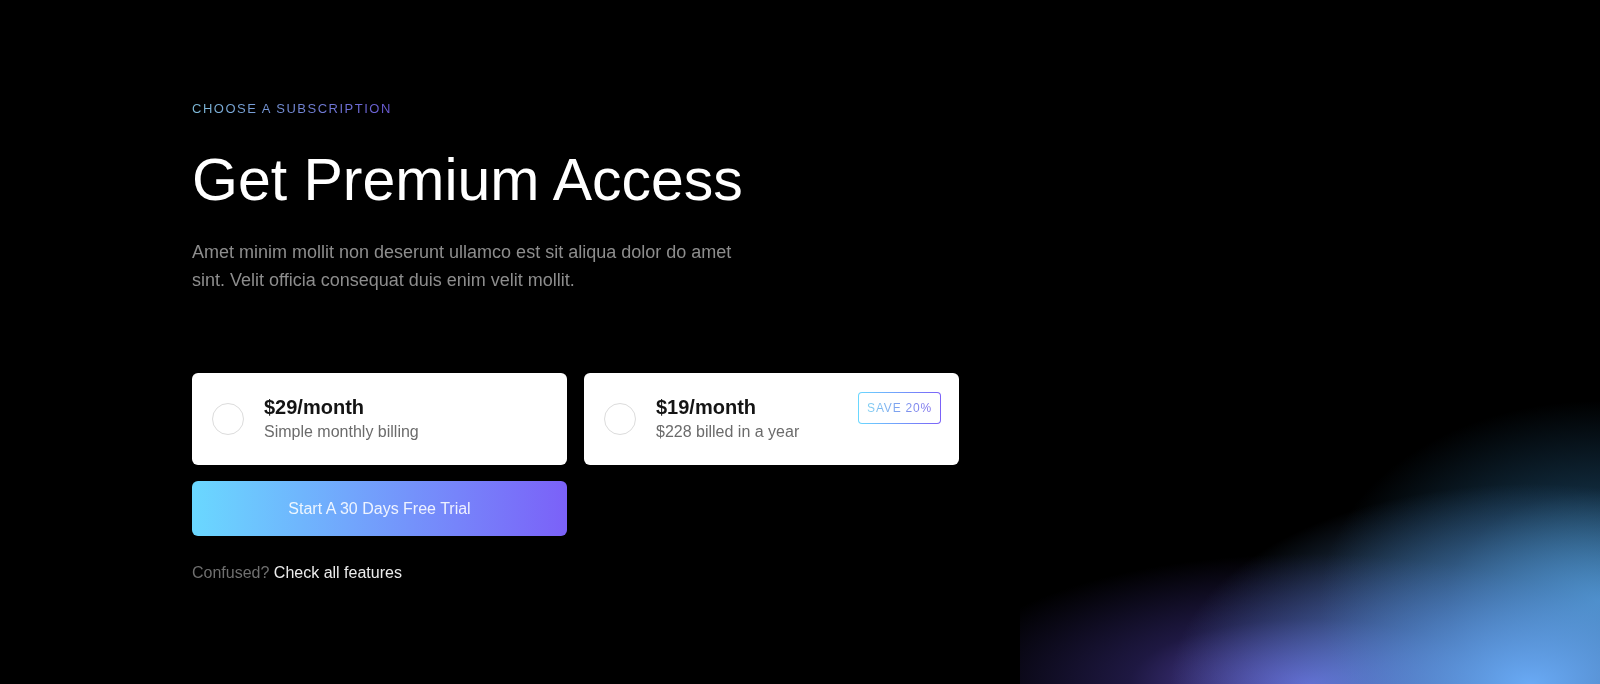 This screenshot has width=1600, height=684. I want to click on plan-price: $19/month, so click(707, 407).